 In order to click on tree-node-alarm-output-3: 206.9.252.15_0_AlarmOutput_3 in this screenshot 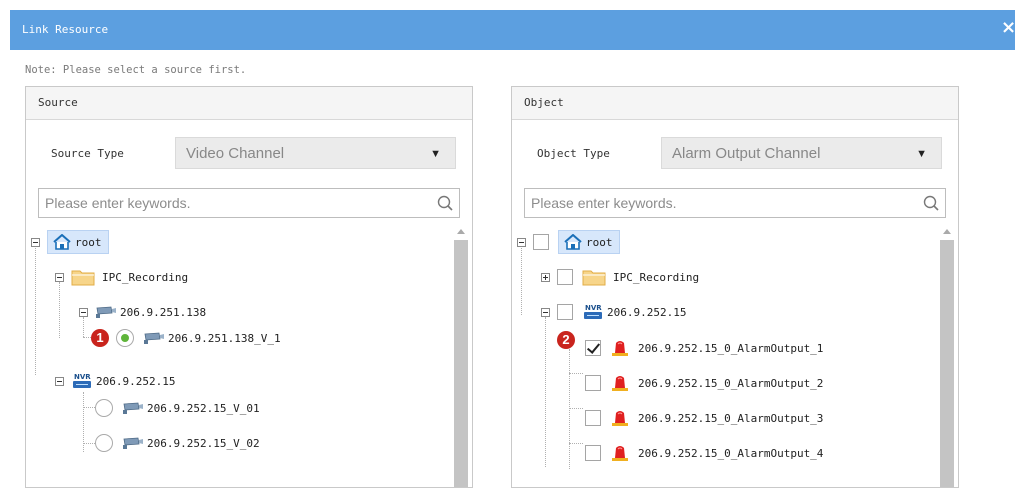, I will do `click(704, 418)`.